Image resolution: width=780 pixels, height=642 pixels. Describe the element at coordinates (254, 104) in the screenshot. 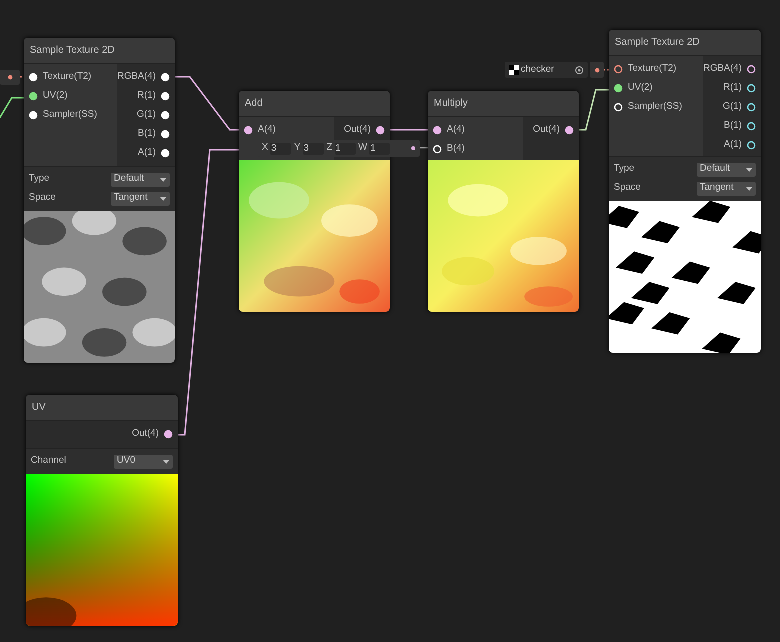

I see `node-title: Add` at that location.